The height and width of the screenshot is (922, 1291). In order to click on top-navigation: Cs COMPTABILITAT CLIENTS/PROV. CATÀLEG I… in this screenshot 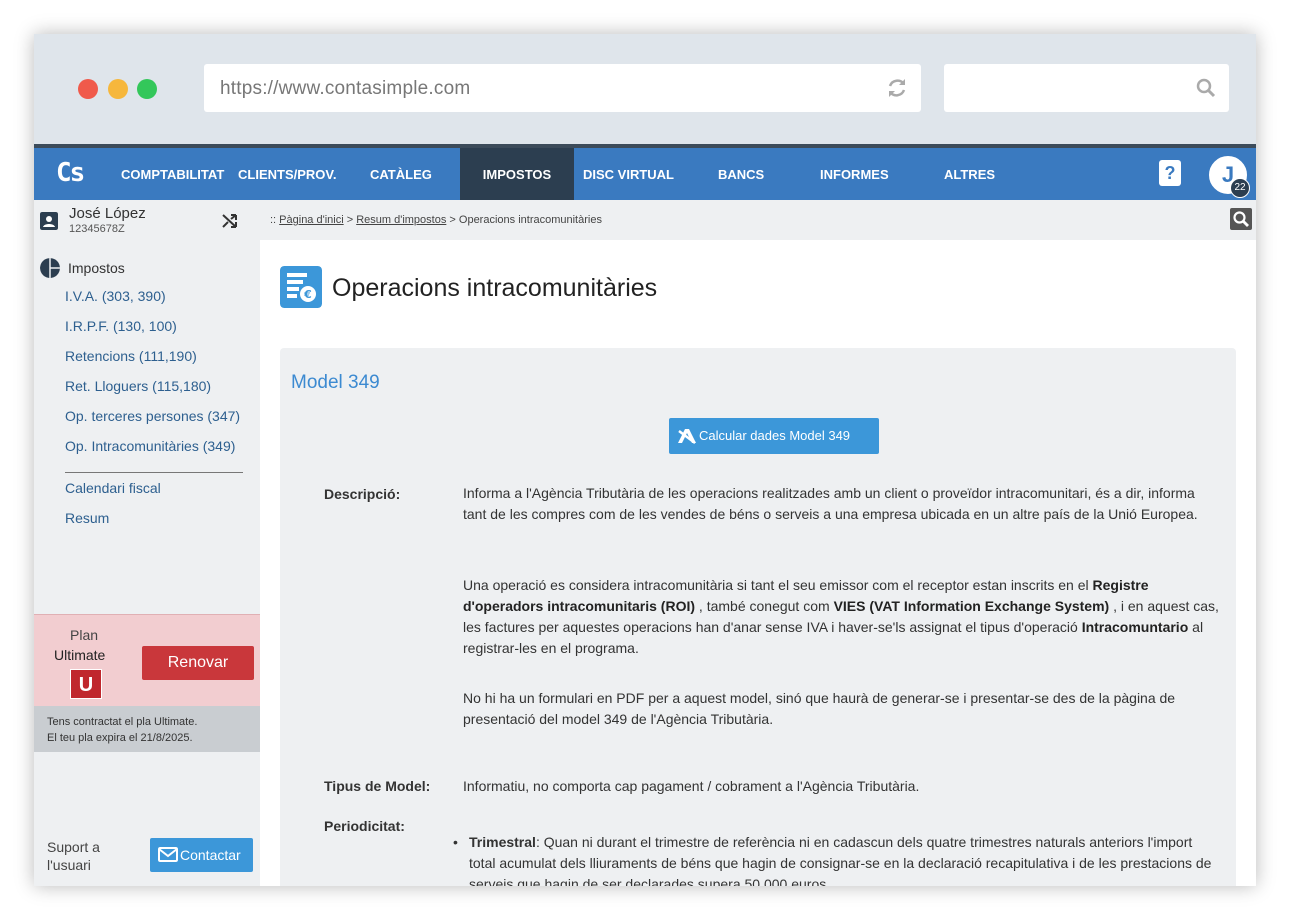, I will do `click(645, 174)`.